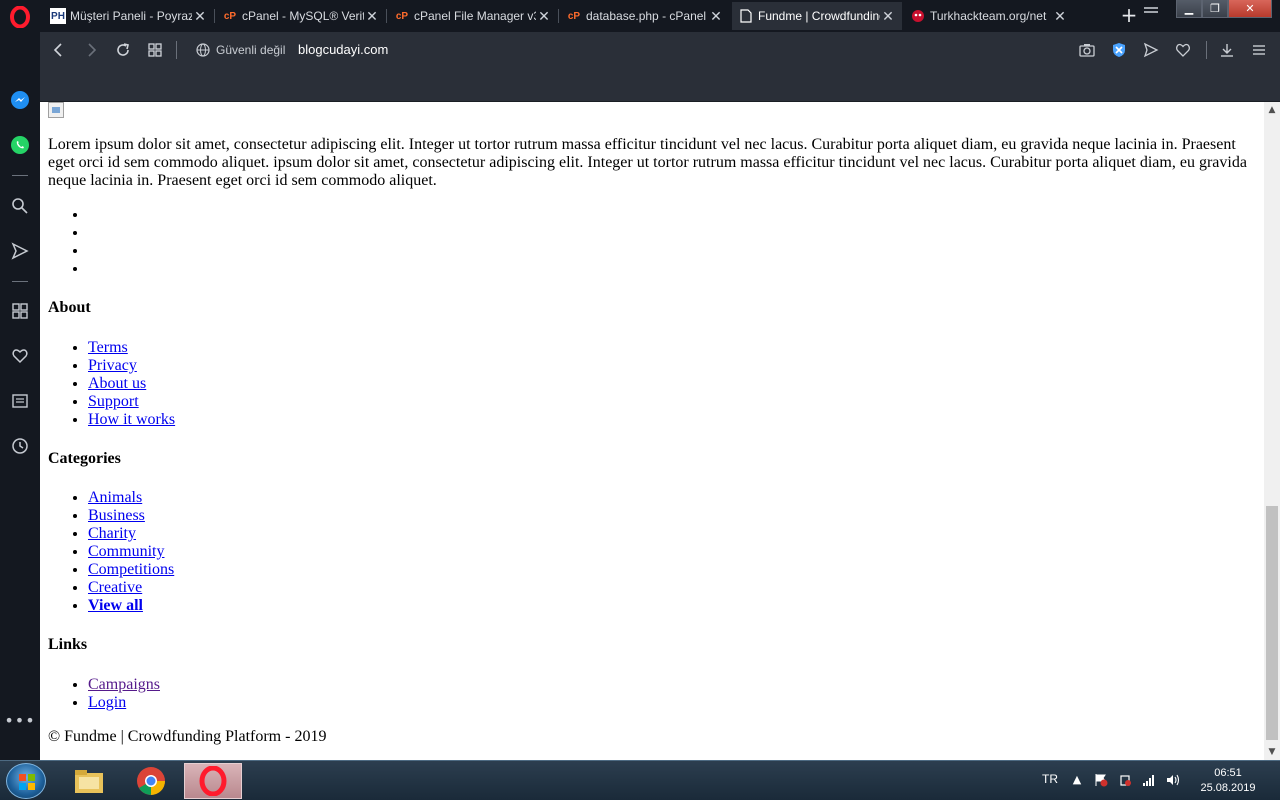  What do you see at coordinates (213, 781) in the screenshot?
I see `opera-button` at bounding box center [213, 781].